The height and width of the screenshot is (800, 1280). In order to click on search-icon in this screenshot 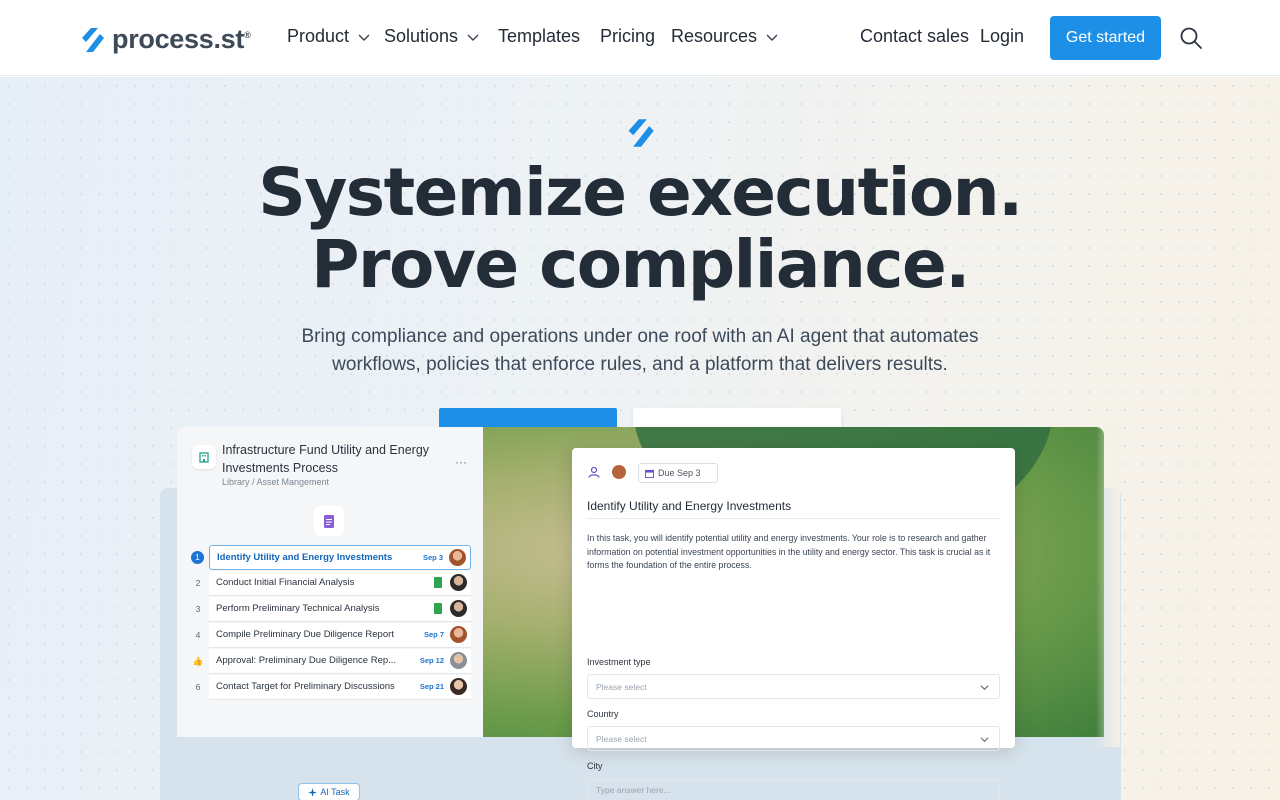, I will do `click(1191, 38)`.